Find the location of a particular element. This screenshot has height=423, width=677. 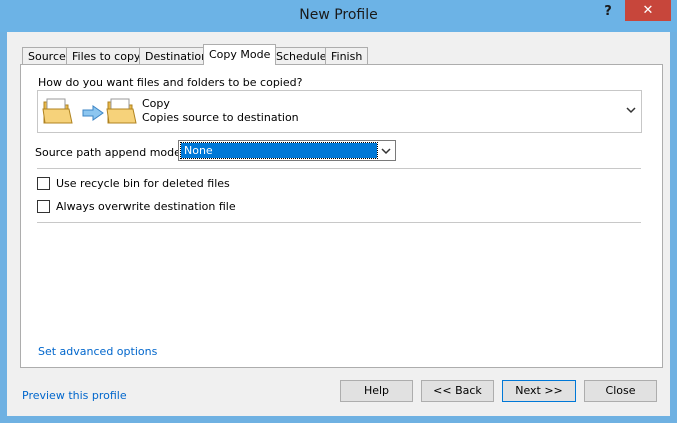

recycle-bin-label: Use recycle bin for deleted files is located at coordinates (143, 183).